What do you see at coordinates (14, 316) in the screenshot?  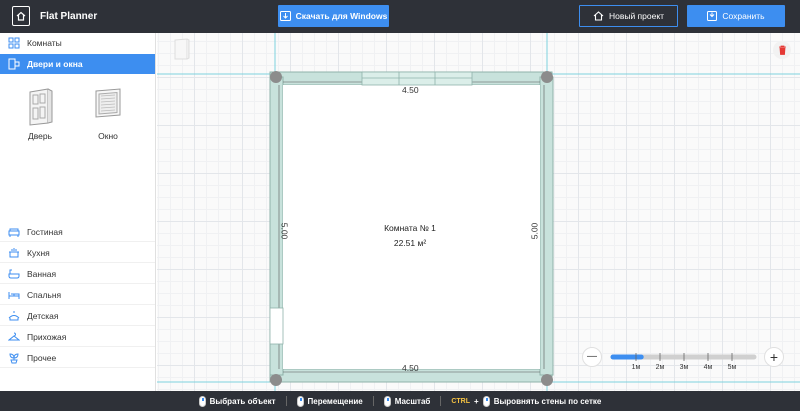 I see `kids-icon` at bounding box center [14, 316].